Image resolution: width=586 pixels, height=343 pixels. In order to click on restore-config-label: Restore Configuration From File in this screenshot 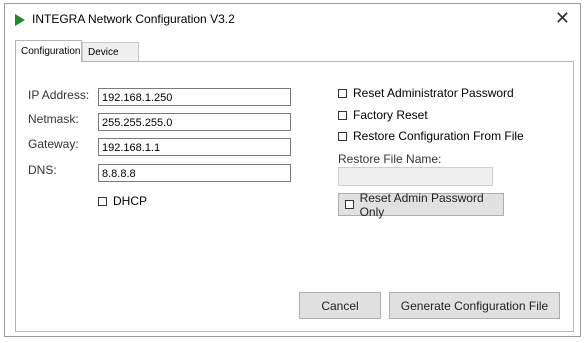, I will do `click(438, 136)`.